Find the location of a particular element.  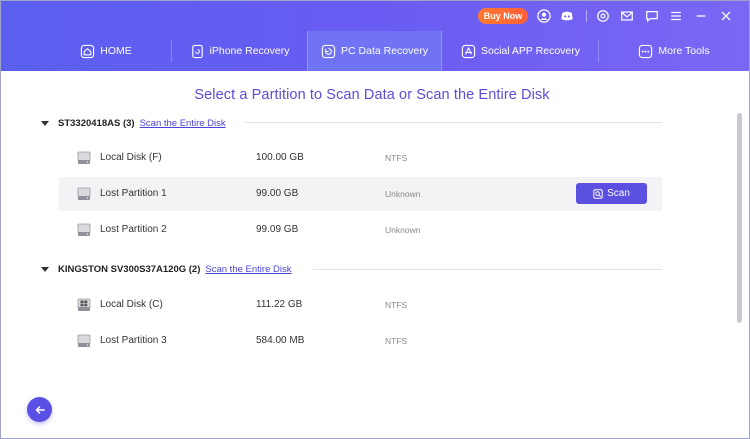

discord-icon is located at coordinates (567, 16).